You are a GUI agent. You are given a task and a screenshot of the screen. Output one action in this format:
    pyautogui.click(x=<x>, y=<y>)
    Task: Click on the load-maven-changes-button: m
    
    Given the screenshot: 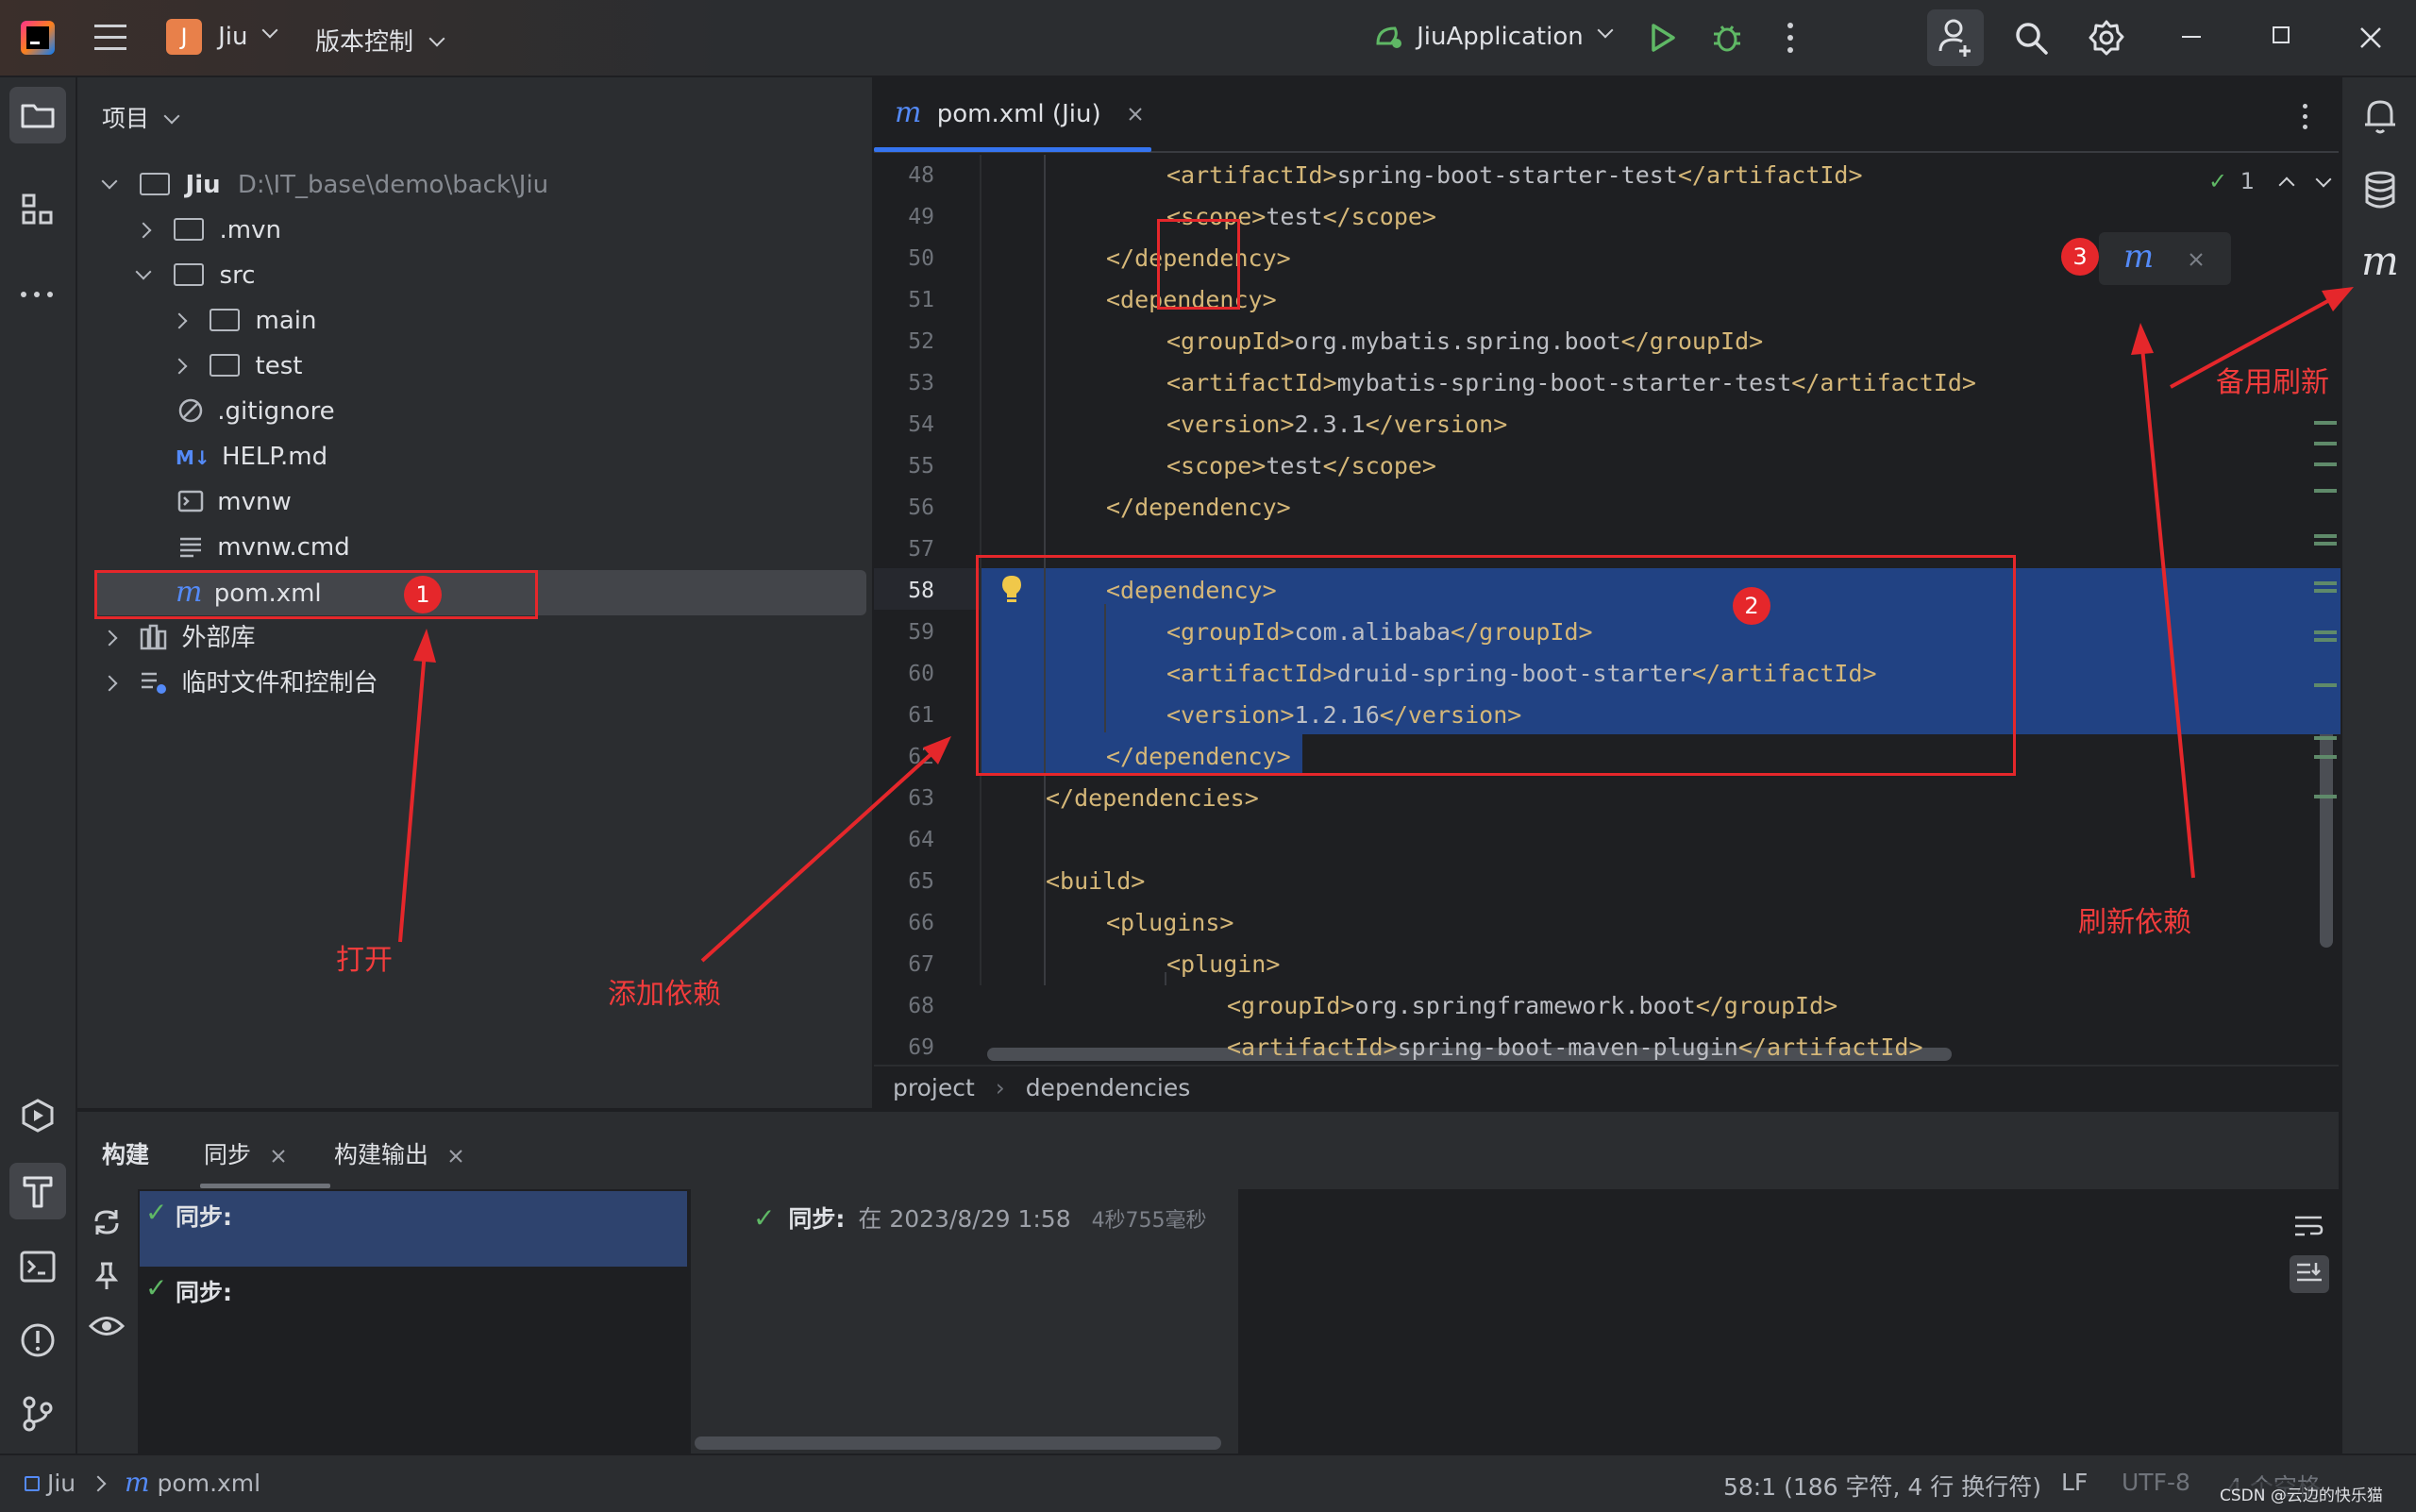 What is the action you would take?
    pyautogui.click(x=2144, y=258)
    